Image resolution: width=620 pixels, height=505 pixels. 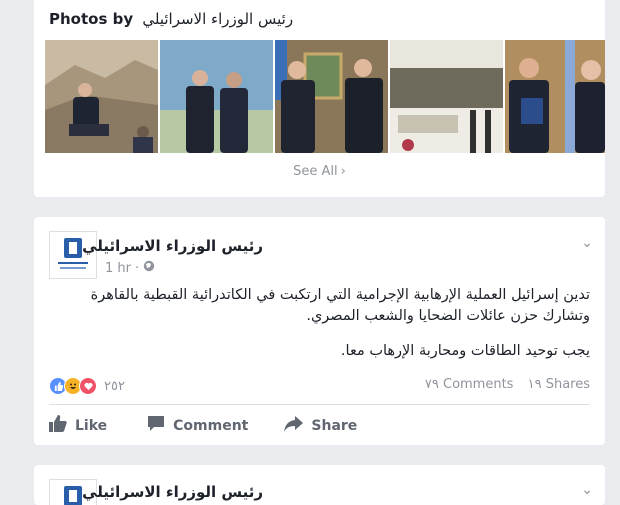 What do you see at coordinates (343, 171) in the screenshot?
I see `chevron-right-icon: ›` at bounding box center [343, 171].